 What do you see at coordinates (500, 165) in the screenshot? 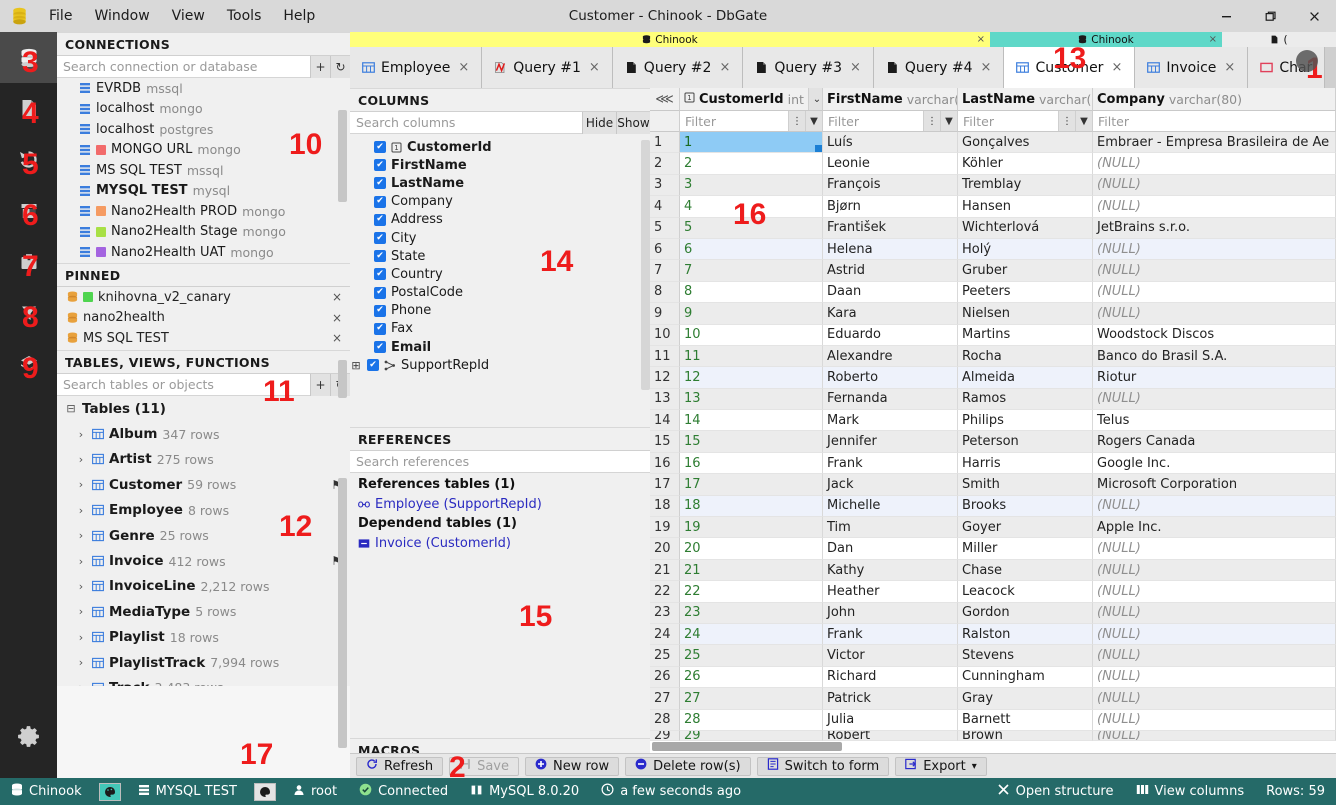
I see `column-item: ✔ FirstName` at bounding box center [500, 165].